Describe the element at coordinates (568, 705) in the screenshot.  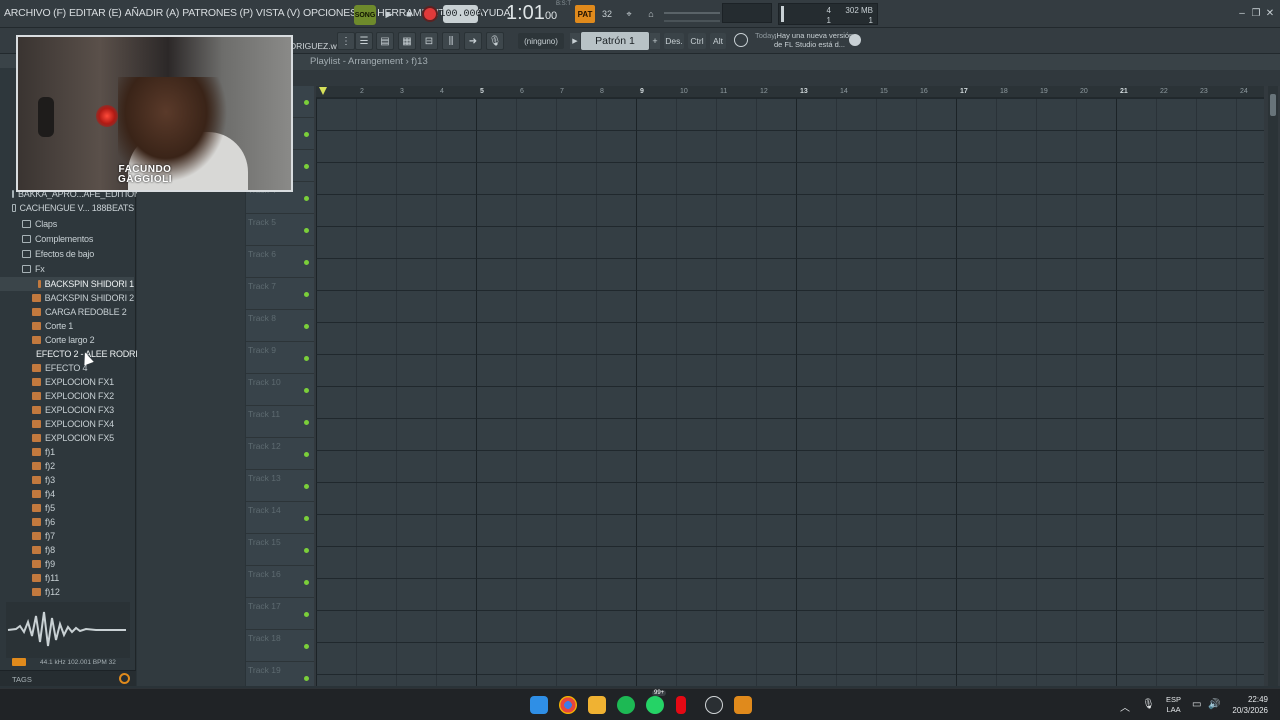
I see `chrome-icon` at that location.